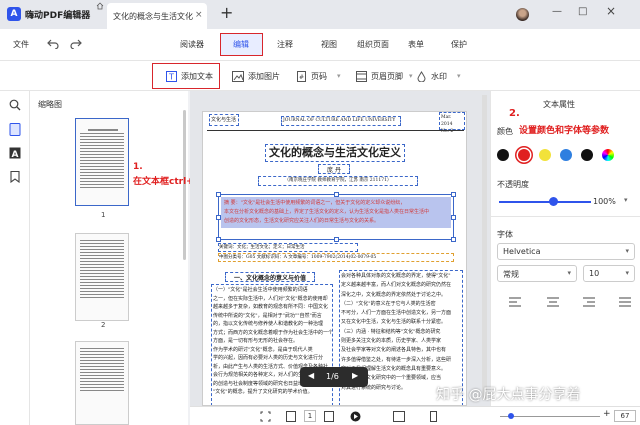 The image size is (640, 425). I want to click on header-right-textbox: Mar. 2014 No. 2, so click(452, 123).